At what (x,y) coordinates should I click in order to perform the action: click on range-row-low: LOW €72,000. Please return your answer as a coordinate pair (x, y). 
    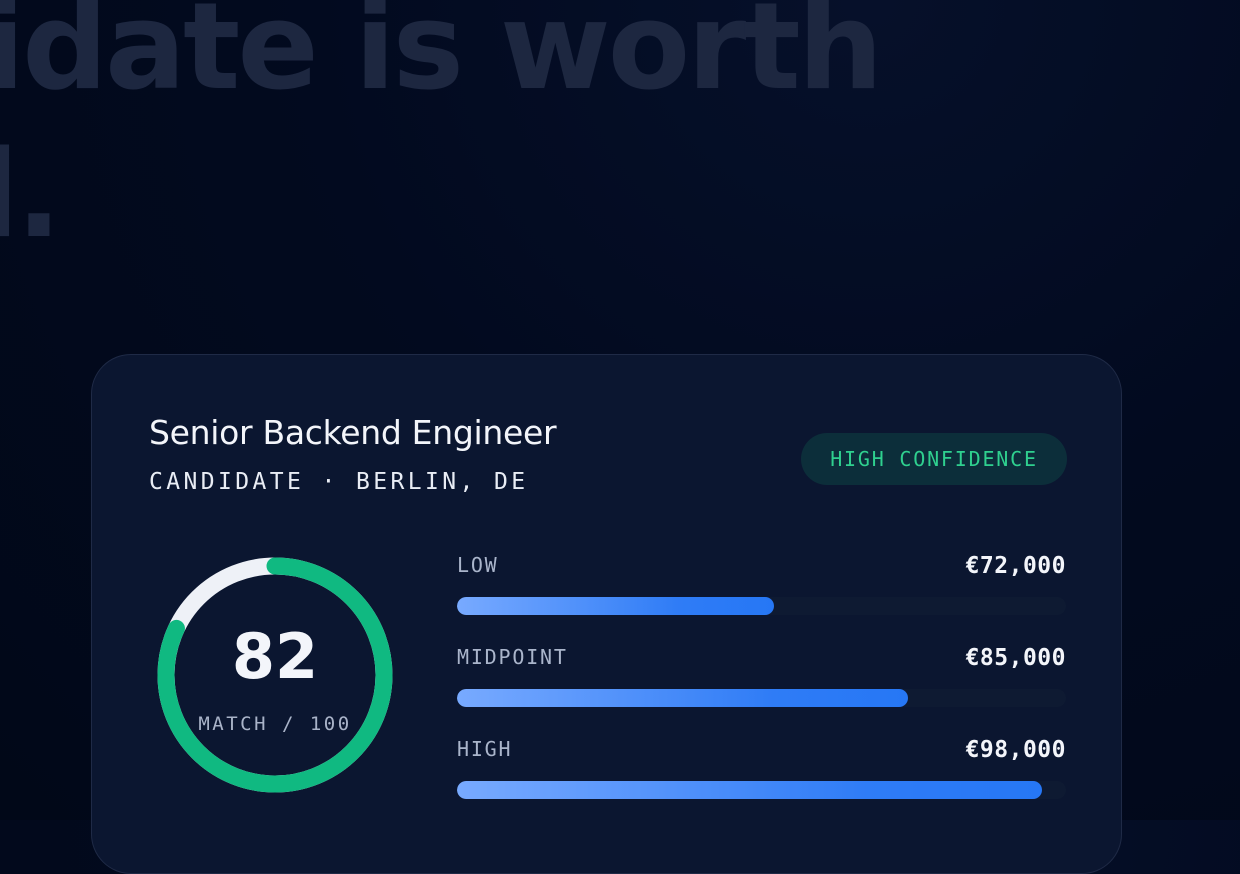
    Looking at the image, I should click on (761, 599).